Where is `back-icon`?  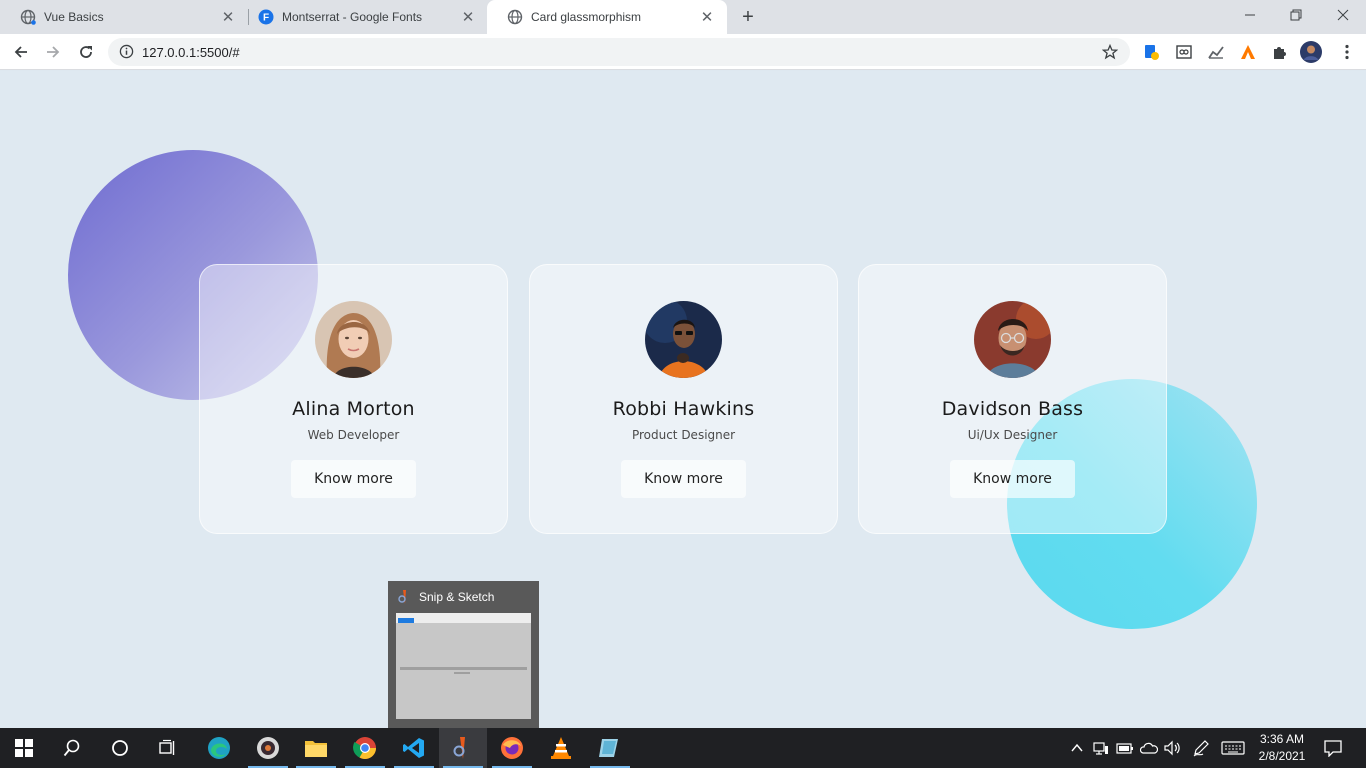
back-icon is located at coordinates (21, 52).